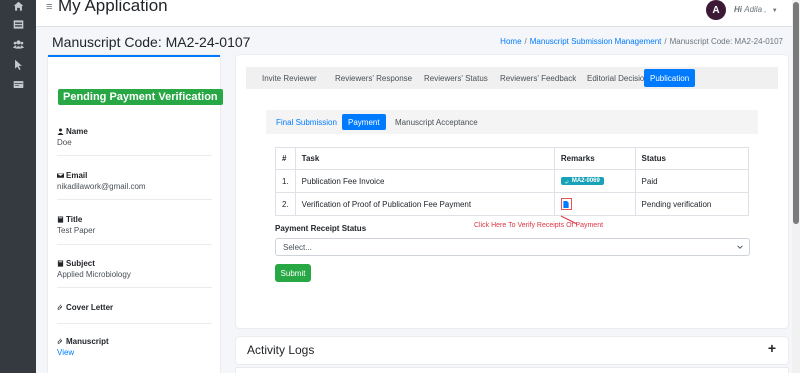 This screenshot has height=373, width=800. I want to click on table-header-row: # Task Remarks Status, so click(512, 158).